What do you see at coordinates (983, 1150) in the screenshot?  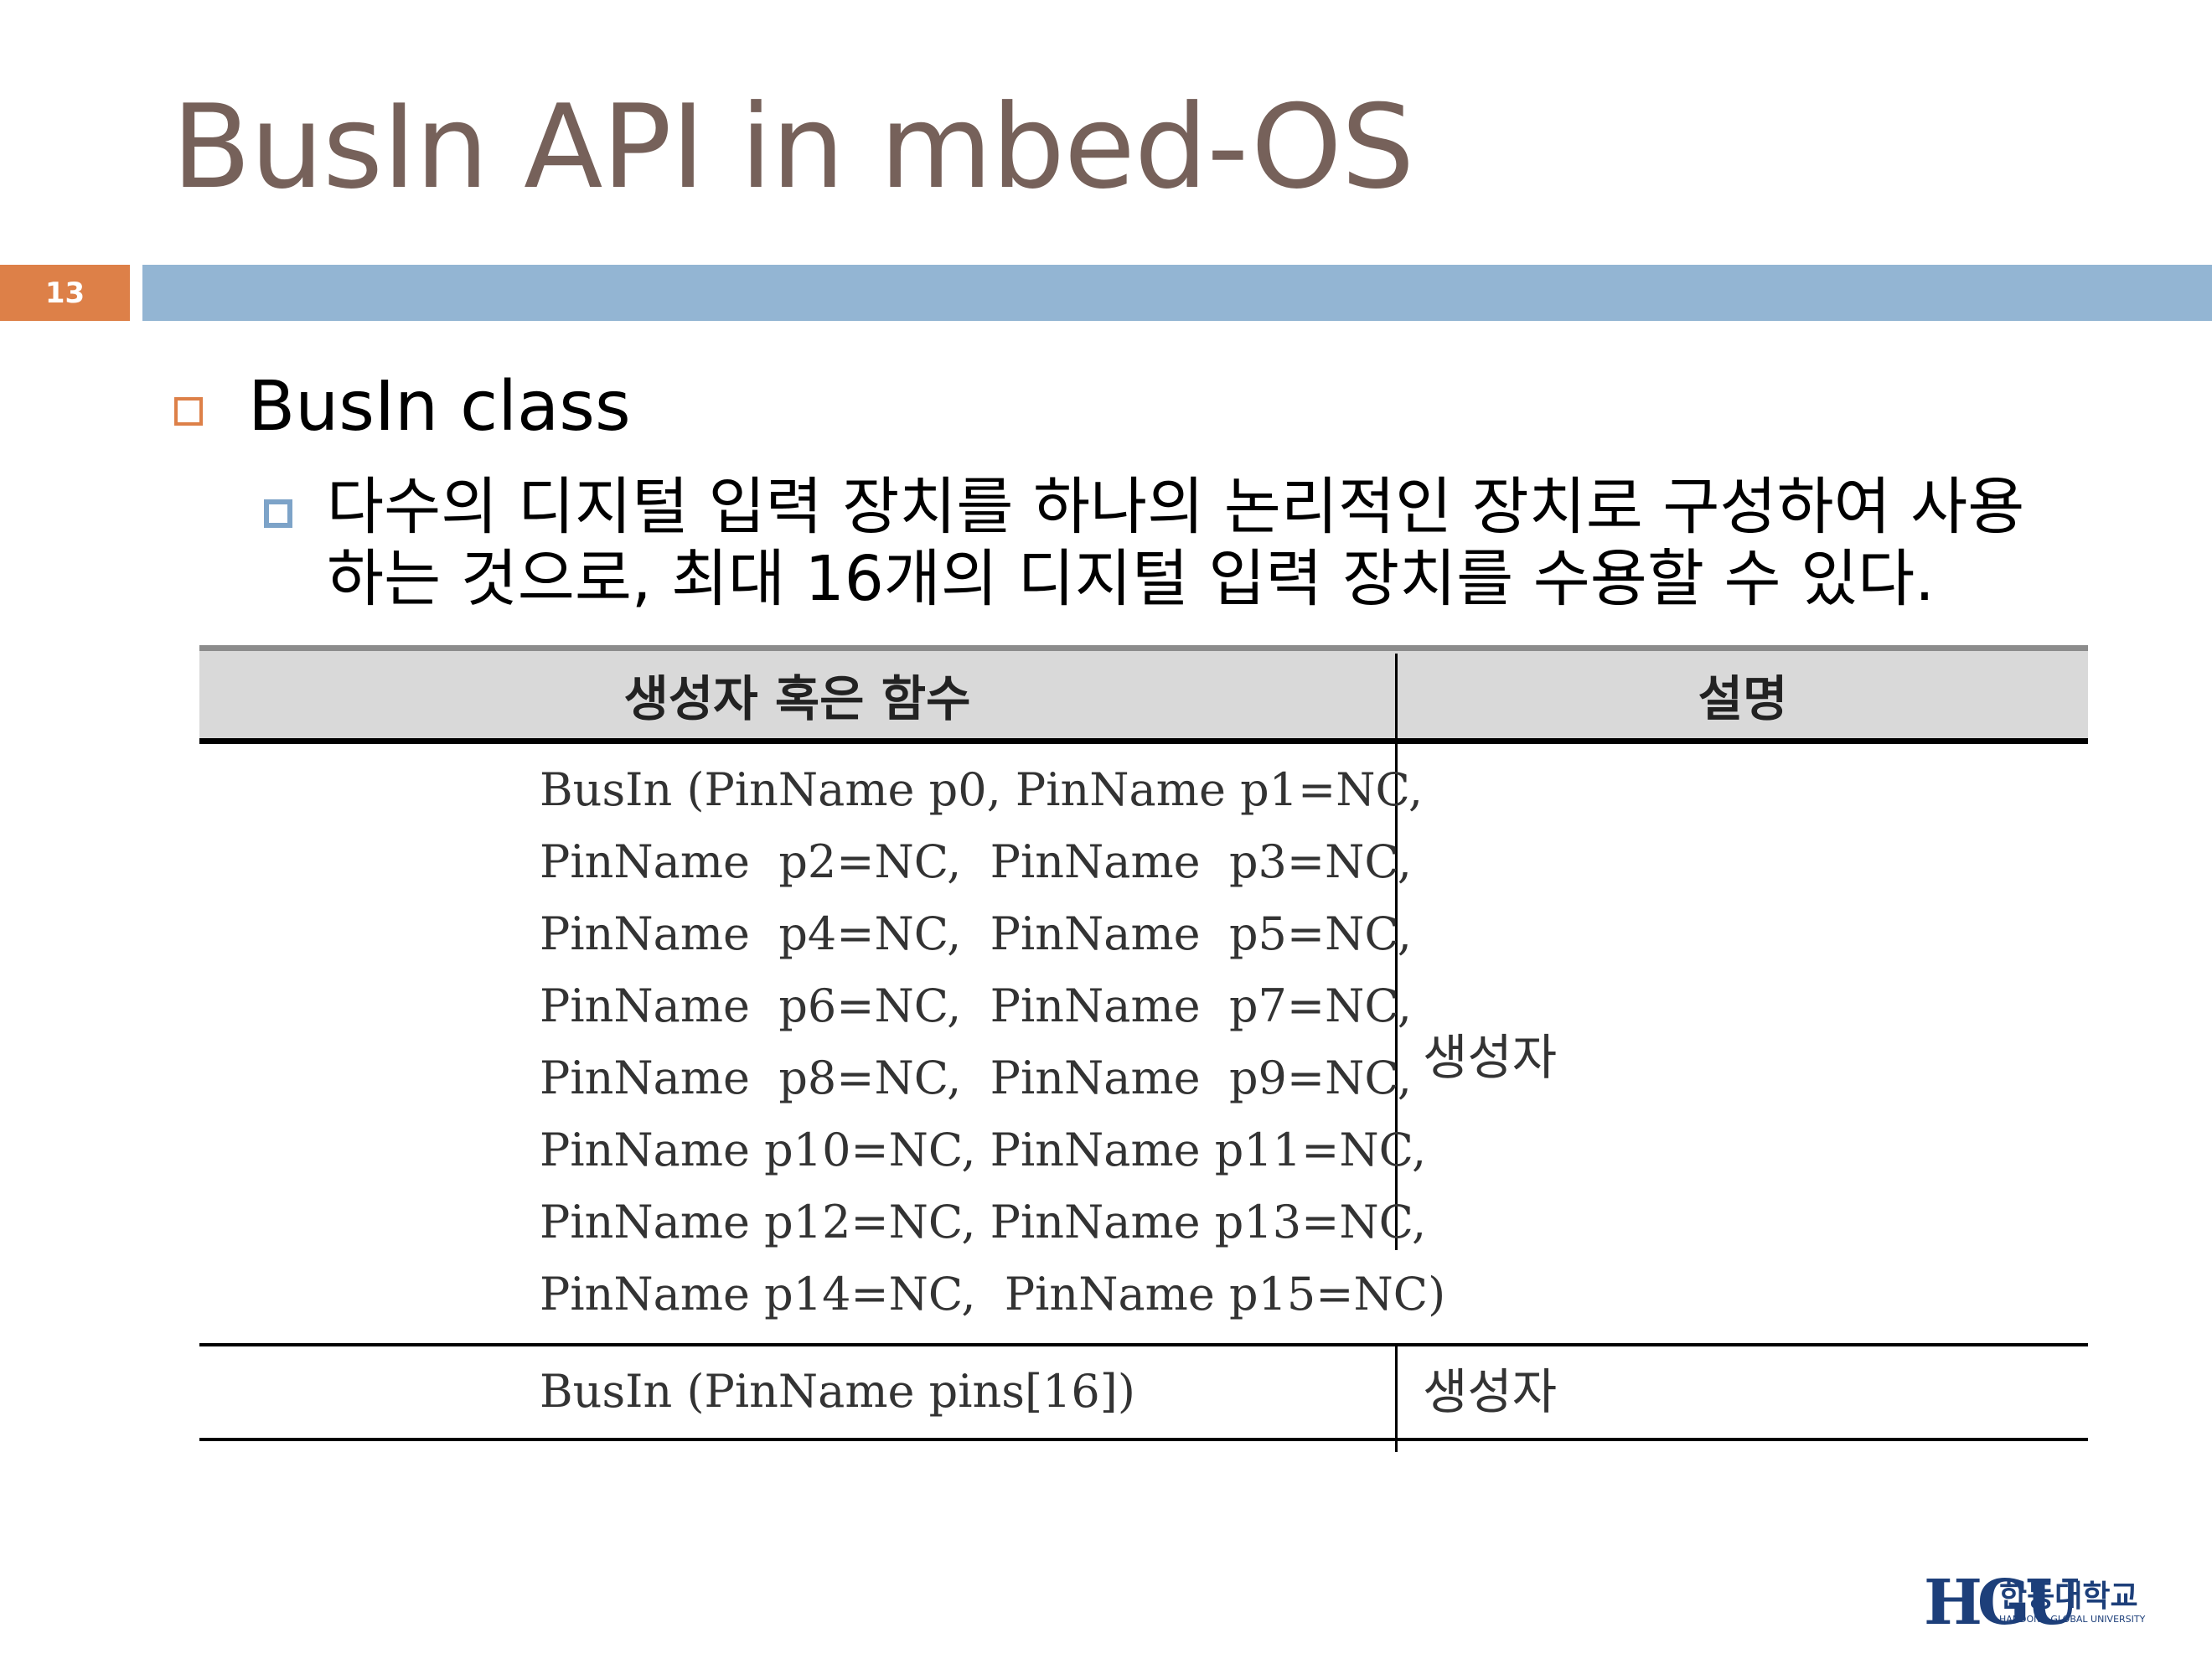 I see `code-line: PinName p10=NC, PinName p11=NC,` at bounding box center [983, 1150].